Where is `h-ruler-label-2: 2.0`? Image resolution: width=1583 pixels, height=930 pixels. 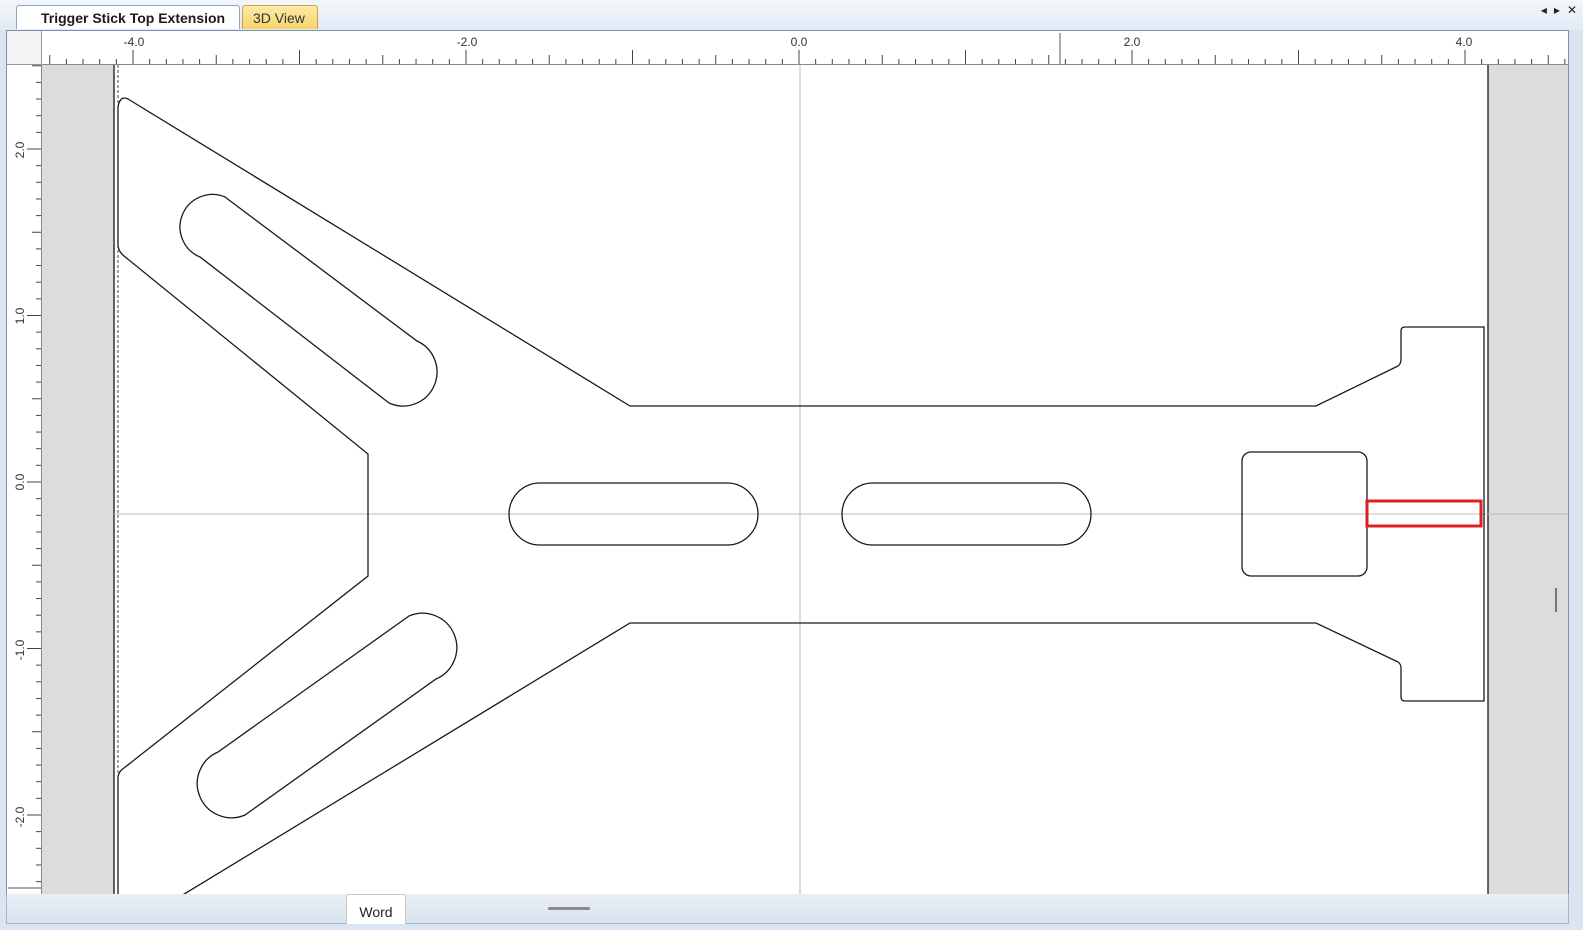 h-ruler-label-2: 2.0 is located at coordinates (1132, 42).